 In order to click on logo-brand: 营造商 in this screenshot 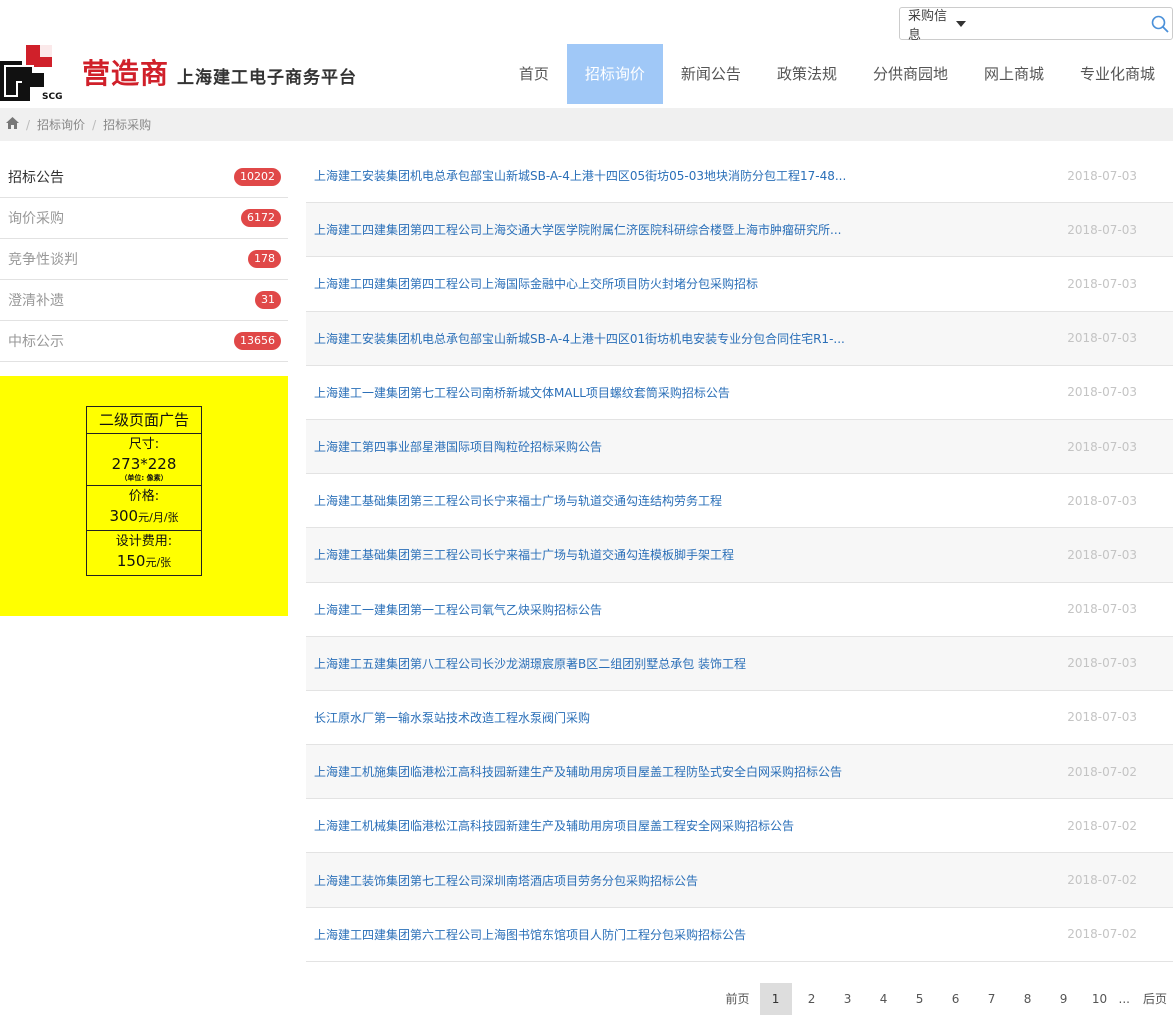, I will do `click(126, 73)`.